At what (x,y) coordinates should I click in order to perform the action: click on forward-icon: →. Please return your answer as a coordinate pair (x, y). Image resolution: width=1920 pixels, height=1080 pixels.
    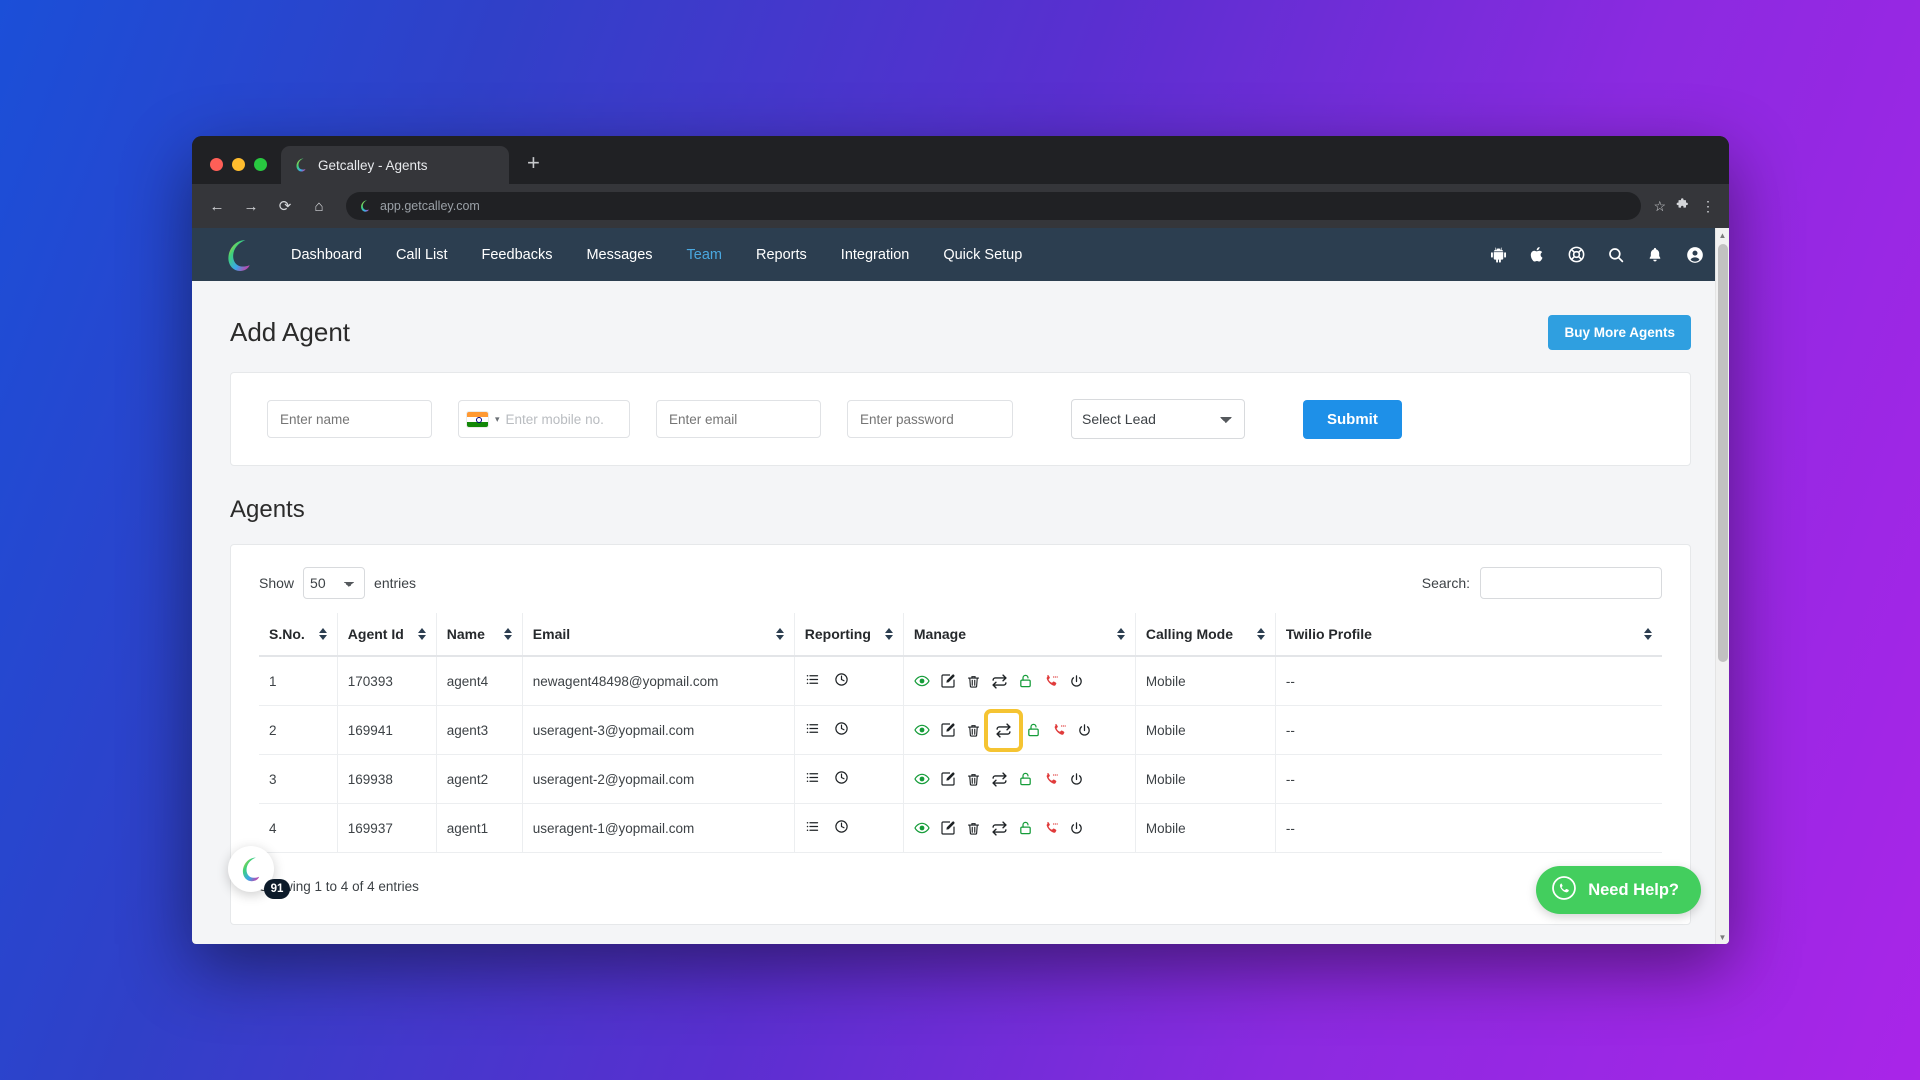
    Looking at the image, I should click on (251, 206).